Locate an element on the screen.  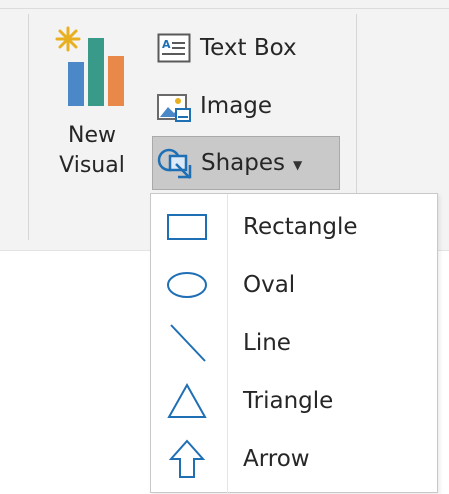
image-button: Image is located at coordinates (212, 106).